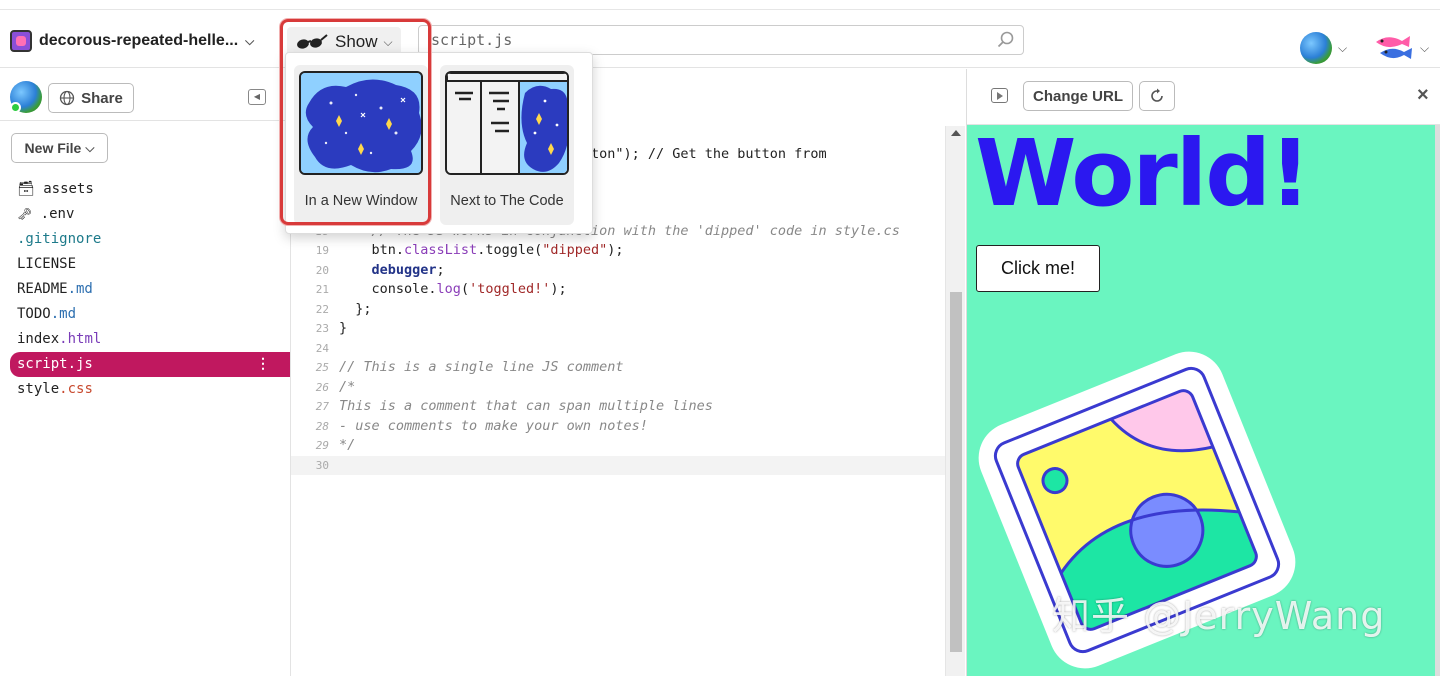 The image size is (1440, 676). I want to click on new-file-button: New File ⌵, so click(59, 148).